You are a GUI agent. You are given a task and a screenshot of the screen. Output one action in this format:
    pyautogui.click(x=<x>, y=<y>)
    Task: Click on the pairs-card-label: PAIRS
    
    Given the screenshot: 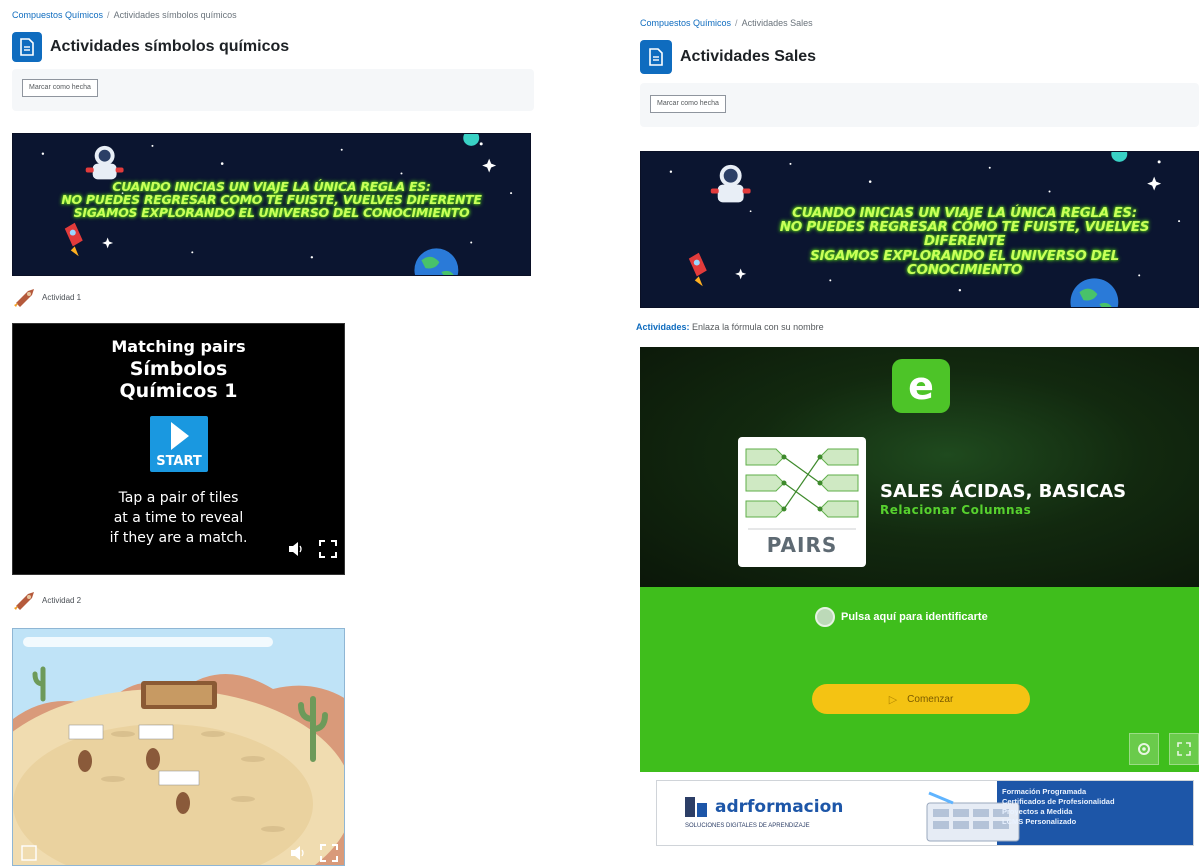 What is the action you would take?
    pyautogui.click(x=802, y=545)
    